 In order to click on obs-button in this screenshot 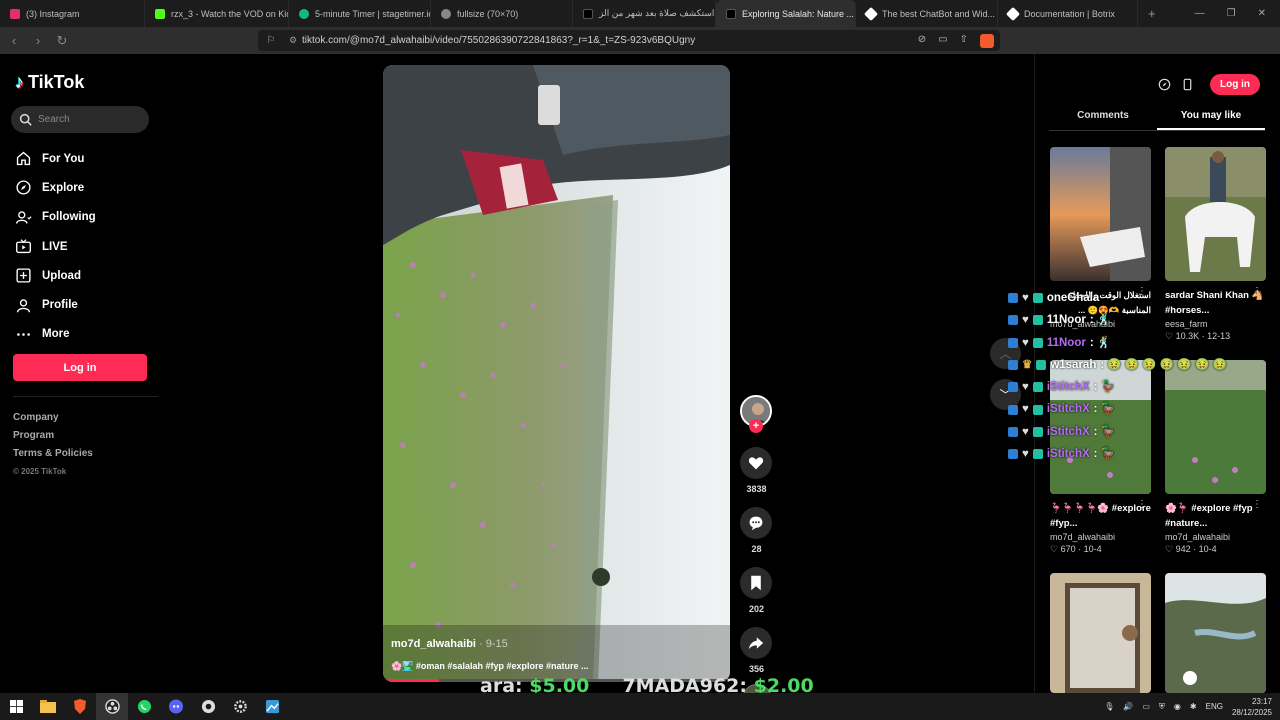, I will do `click(112, 706)`.